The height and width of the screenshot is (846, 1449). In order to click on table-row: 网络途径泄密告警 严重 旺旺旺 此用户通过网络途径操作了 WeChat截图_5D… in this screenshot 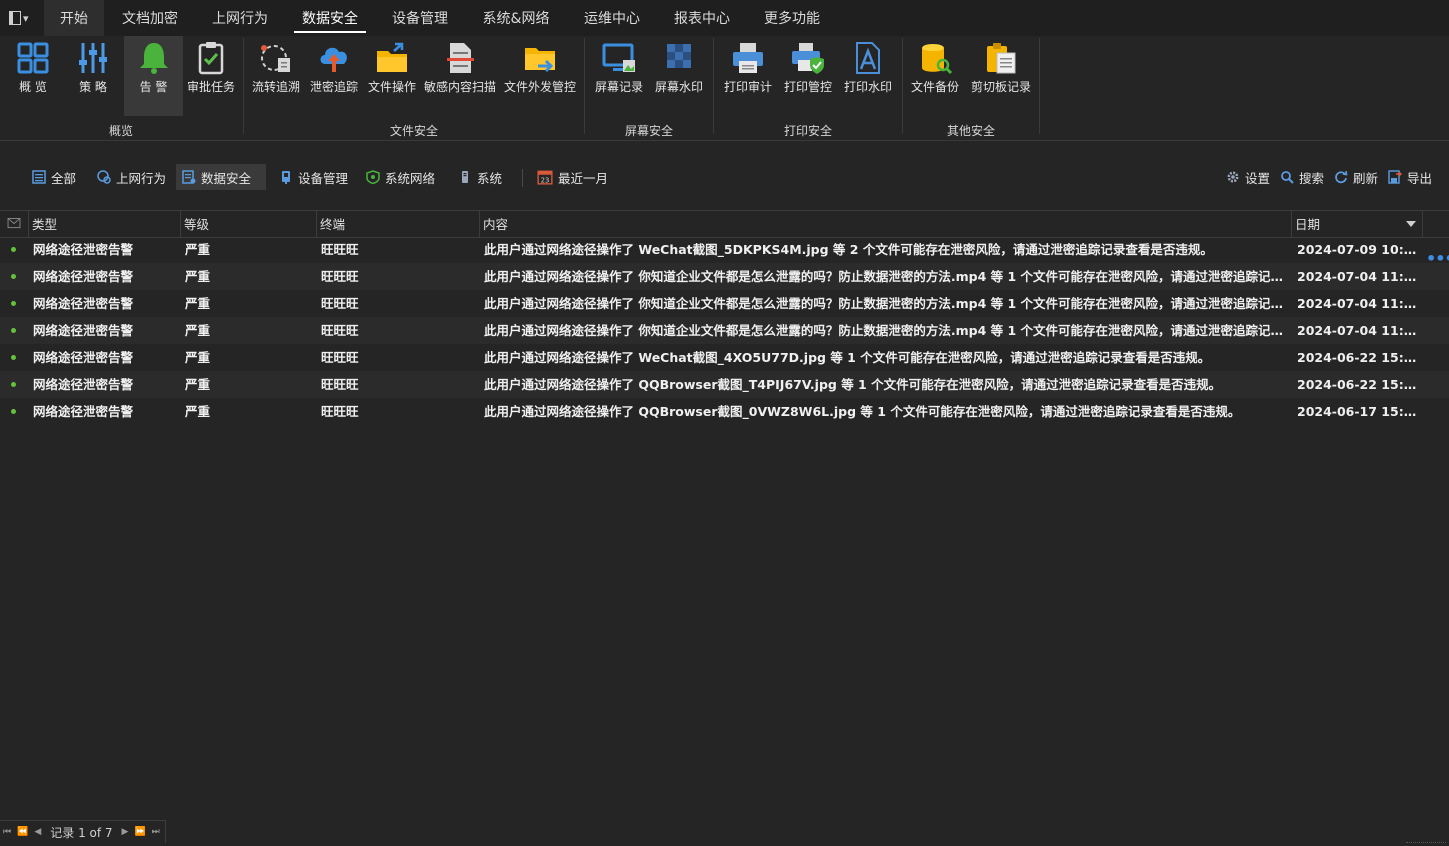, I will do `click(724, 249)`.